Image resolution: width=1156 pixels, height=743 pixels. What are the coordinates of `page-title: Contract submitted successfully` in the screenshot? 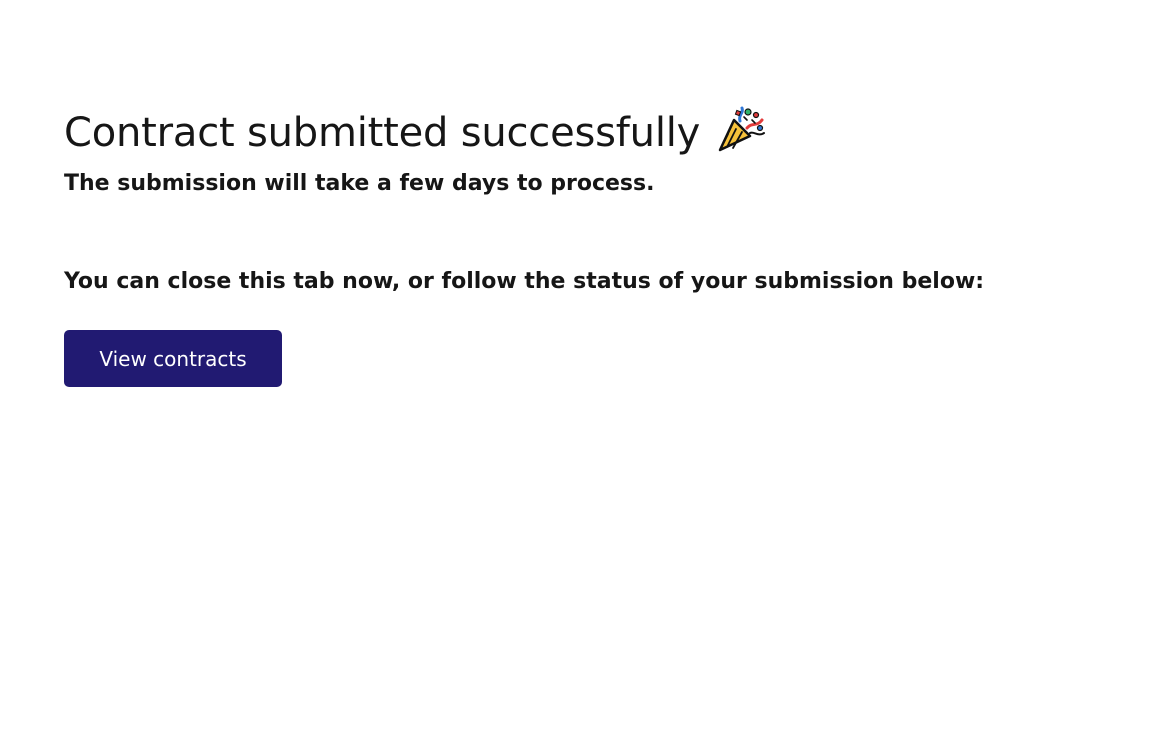 It's located at (382, 133).